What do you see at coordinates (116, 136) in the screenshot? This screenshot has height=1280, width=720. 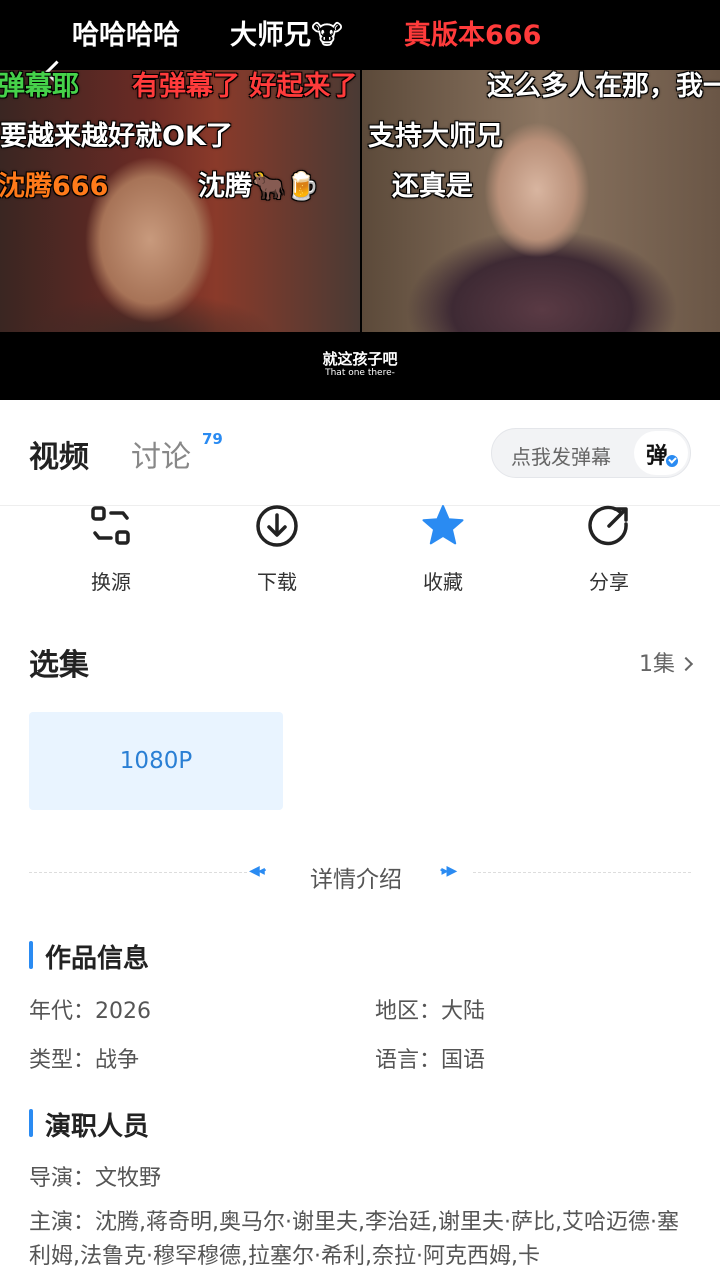 I see `danmaku-comment: 要越来越好就OK了` at bounding box center [116, 136].